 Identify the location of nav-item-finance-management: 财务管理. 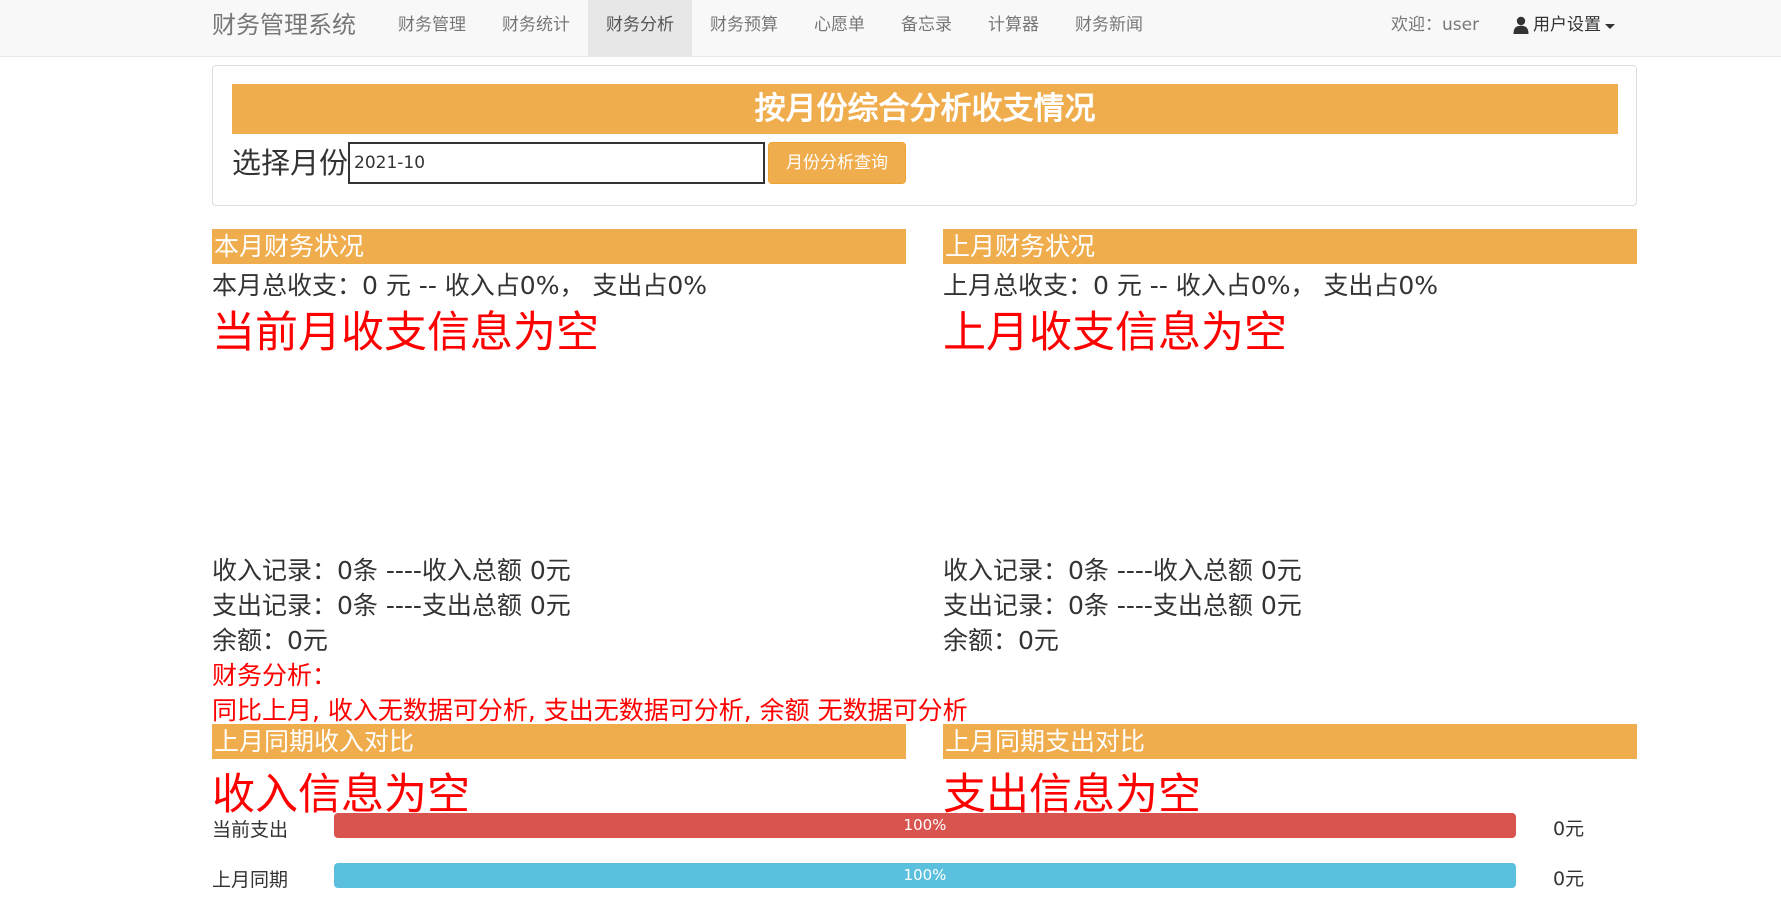
(432, 28).